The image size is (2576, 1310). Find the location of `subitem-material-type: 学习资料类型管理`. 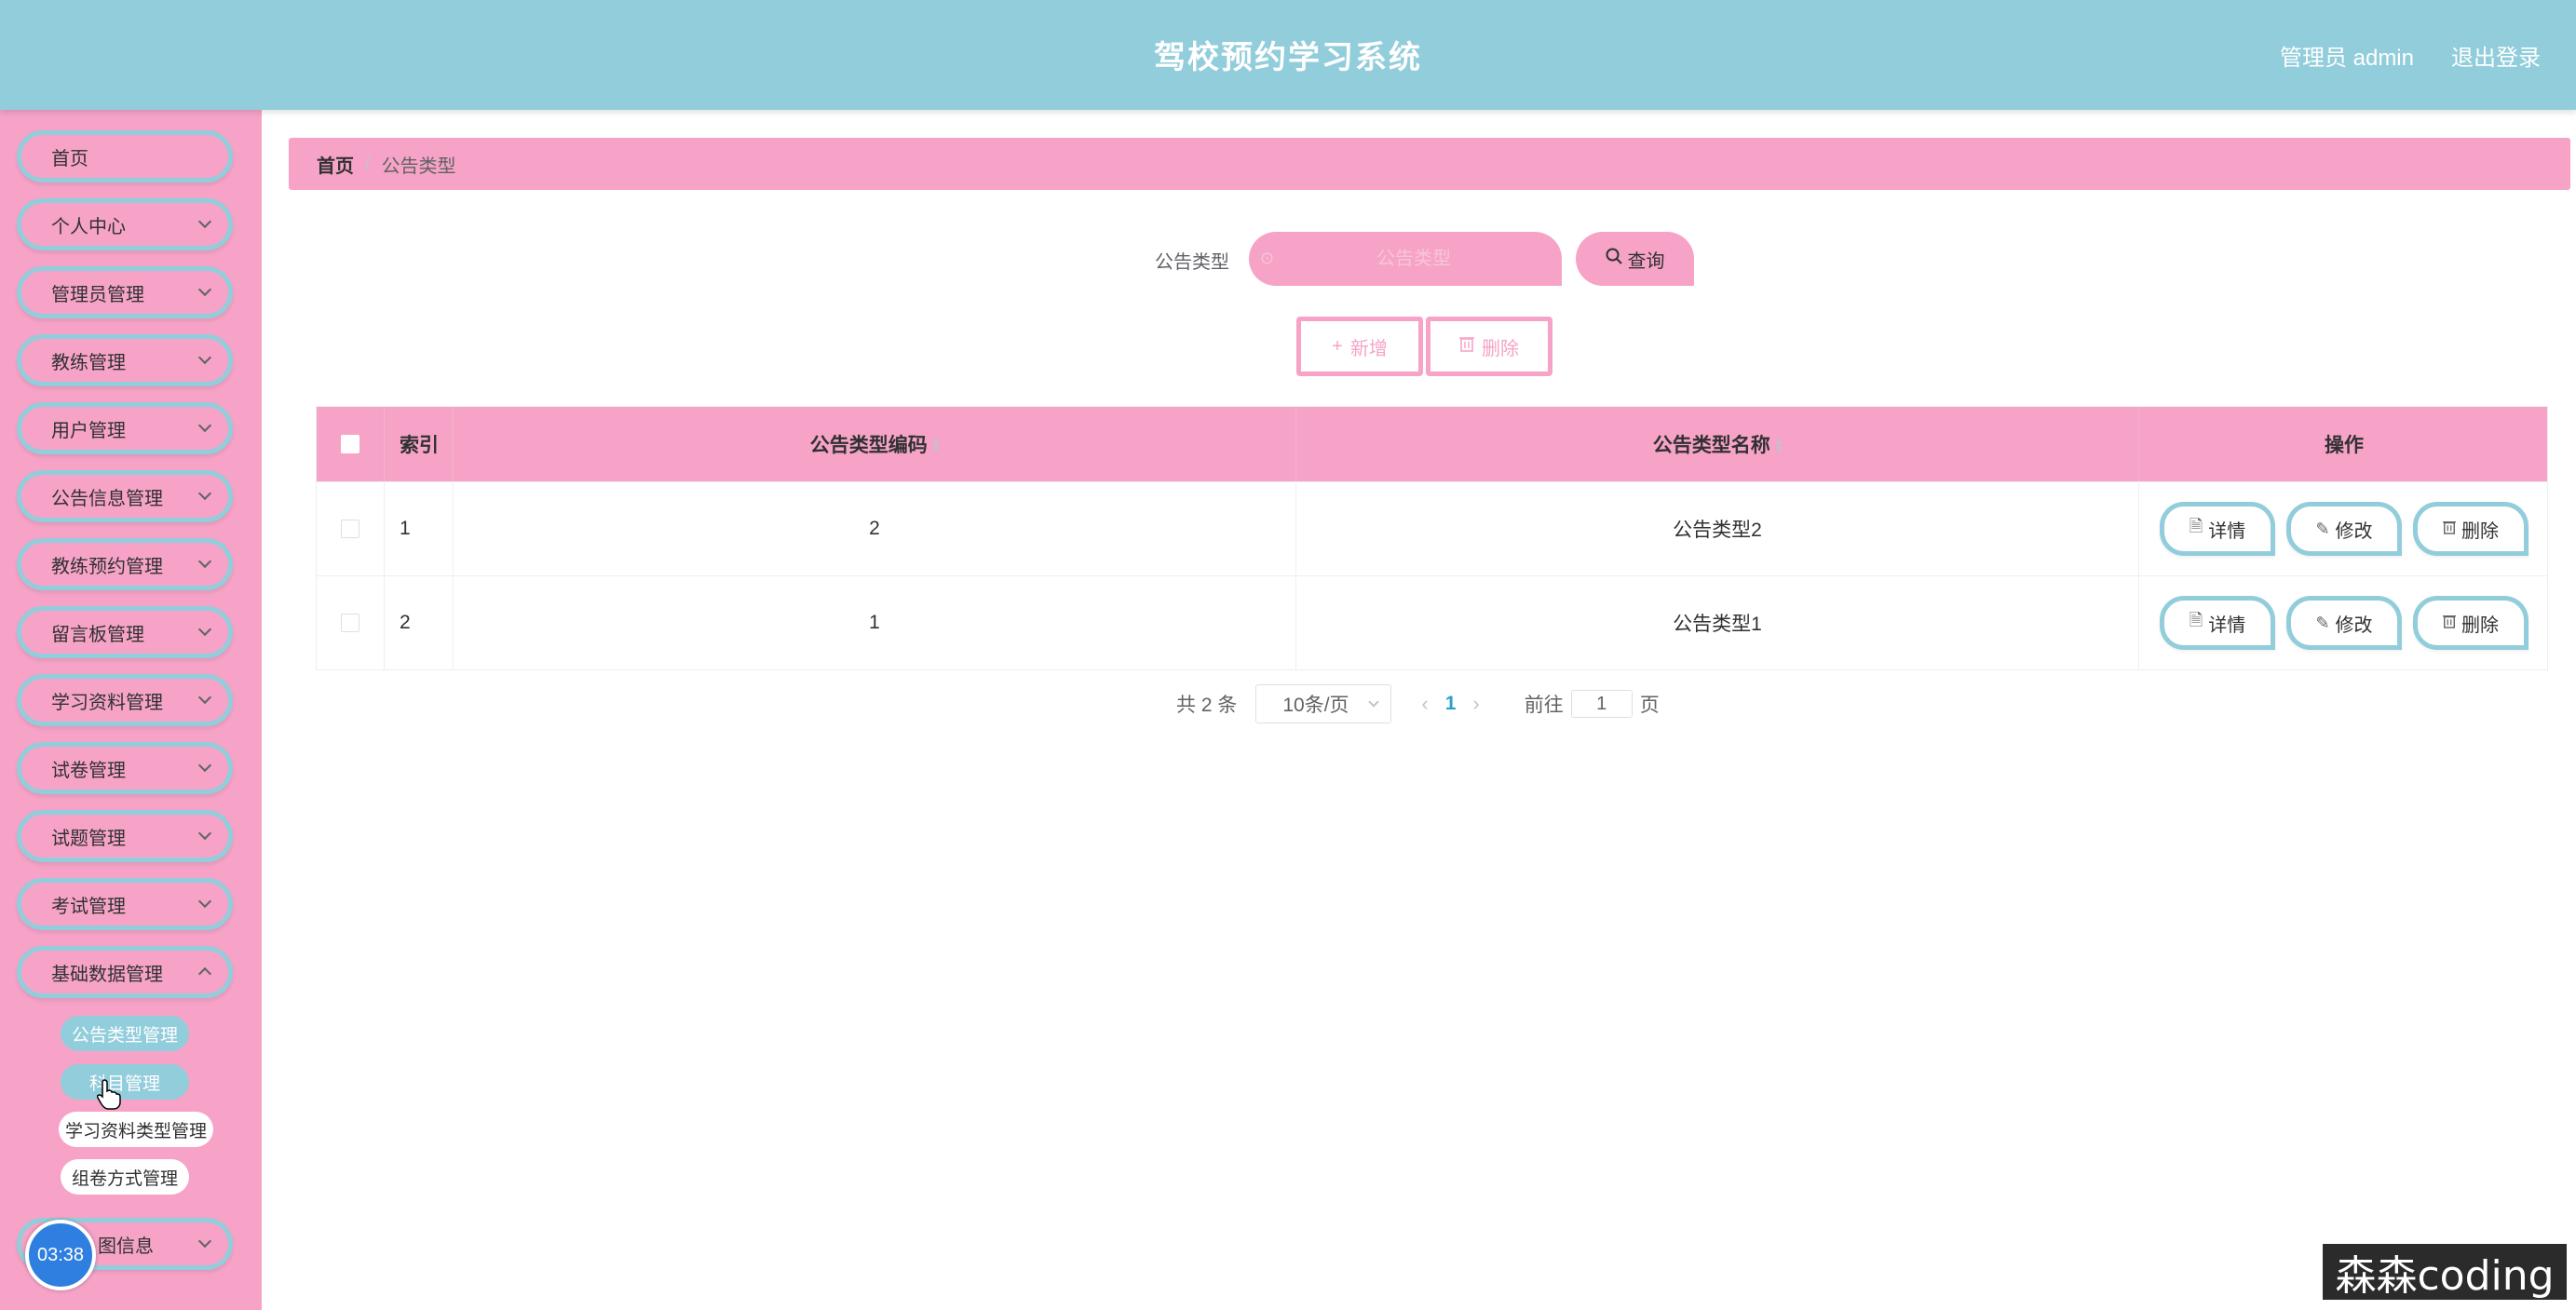

subitem-material-type: 学习资料类型管理 is located at coordinates (136, 1129).